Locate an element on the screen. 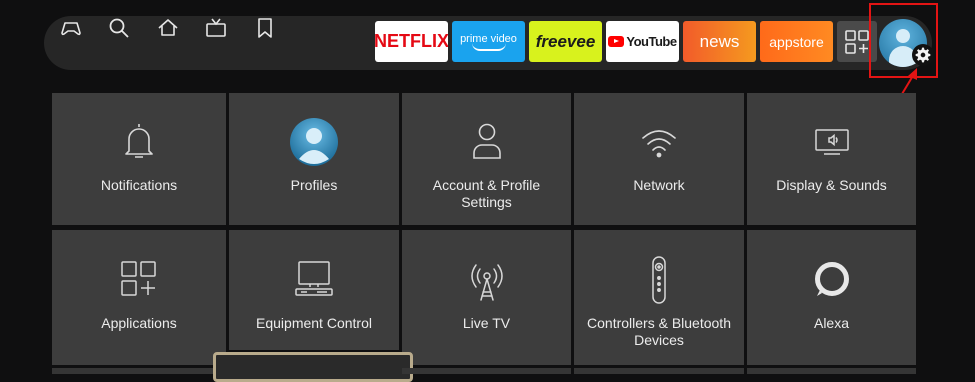  tile-live-tv: Live TV is located at coordinates (486, 297).